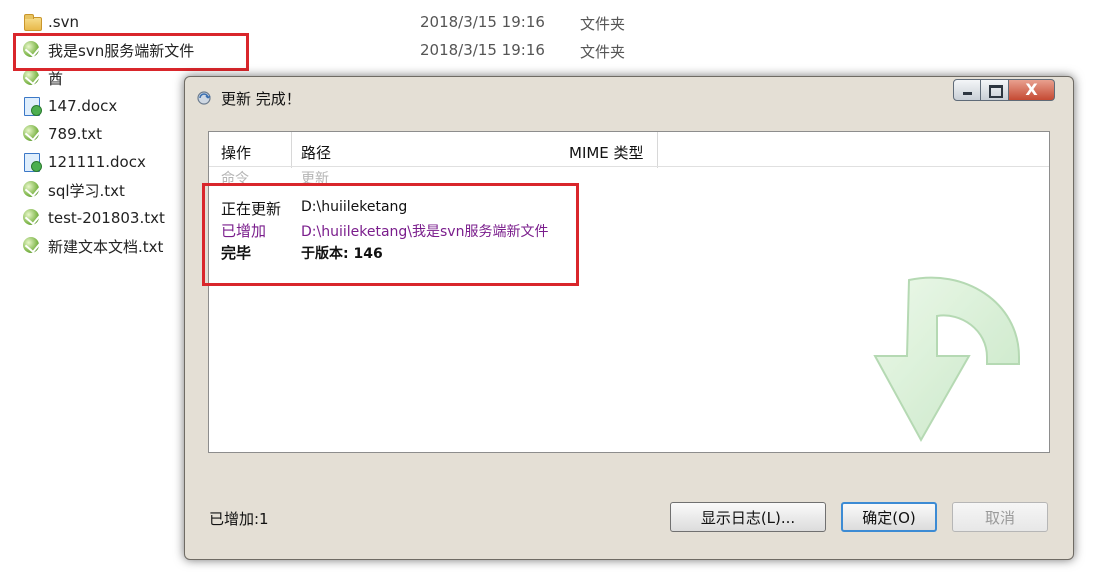  I want to click on file-name: .svn, so click(63, 22).